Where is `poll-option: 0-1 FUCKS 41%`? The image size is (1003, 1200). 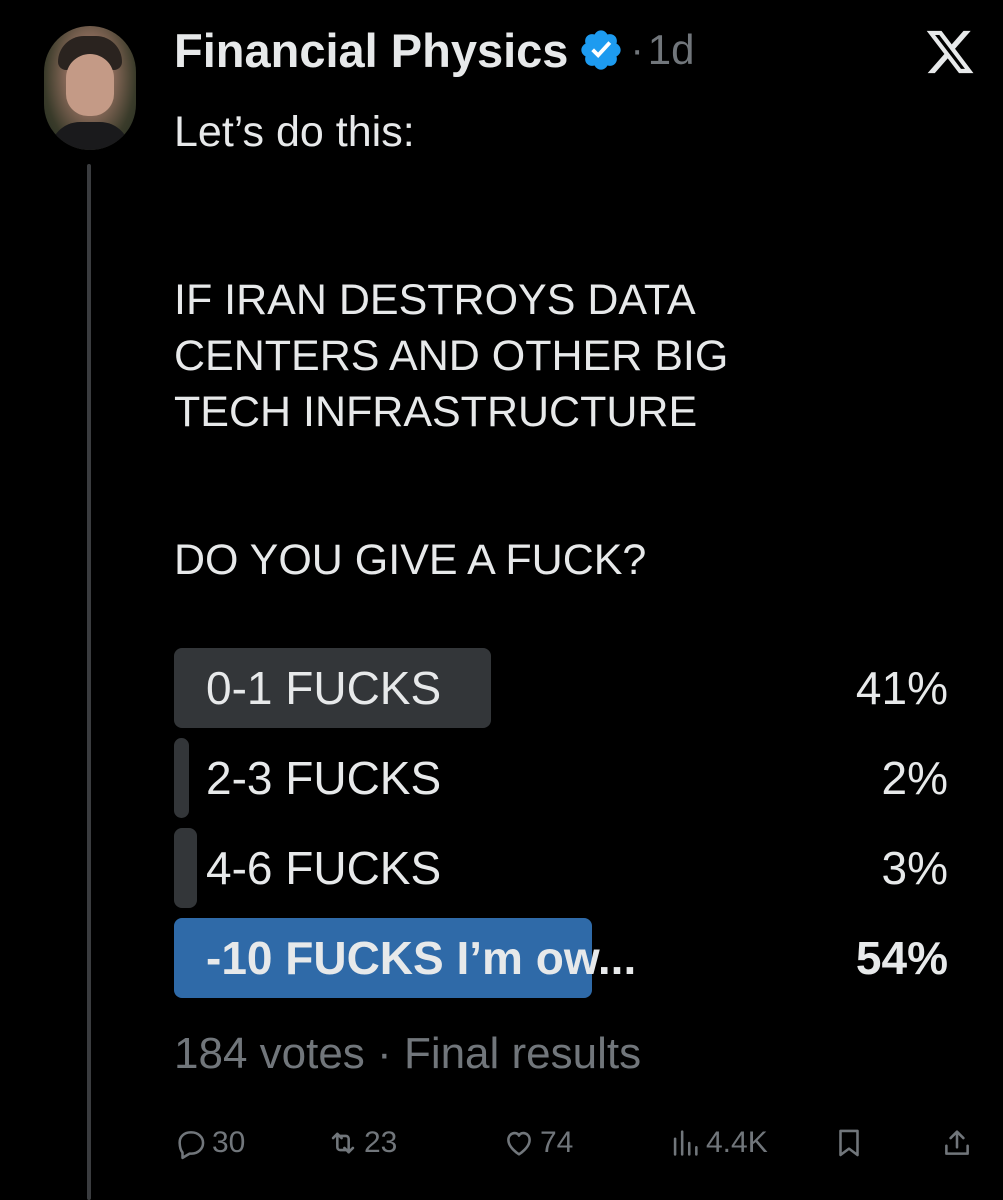 poll-option: 0-1 FUCKS 41% is located at coordinates (561, 688).